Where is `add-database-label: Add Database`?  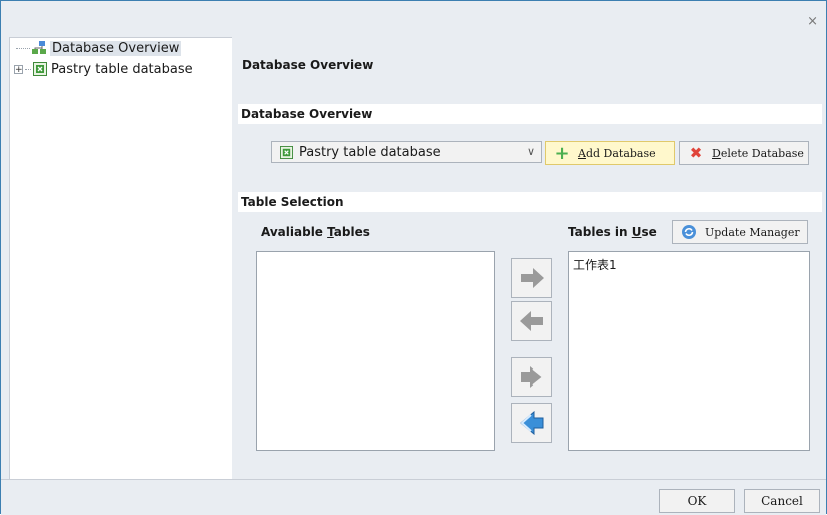
add-database-label: Add Database is located at coordinates (617, 153).